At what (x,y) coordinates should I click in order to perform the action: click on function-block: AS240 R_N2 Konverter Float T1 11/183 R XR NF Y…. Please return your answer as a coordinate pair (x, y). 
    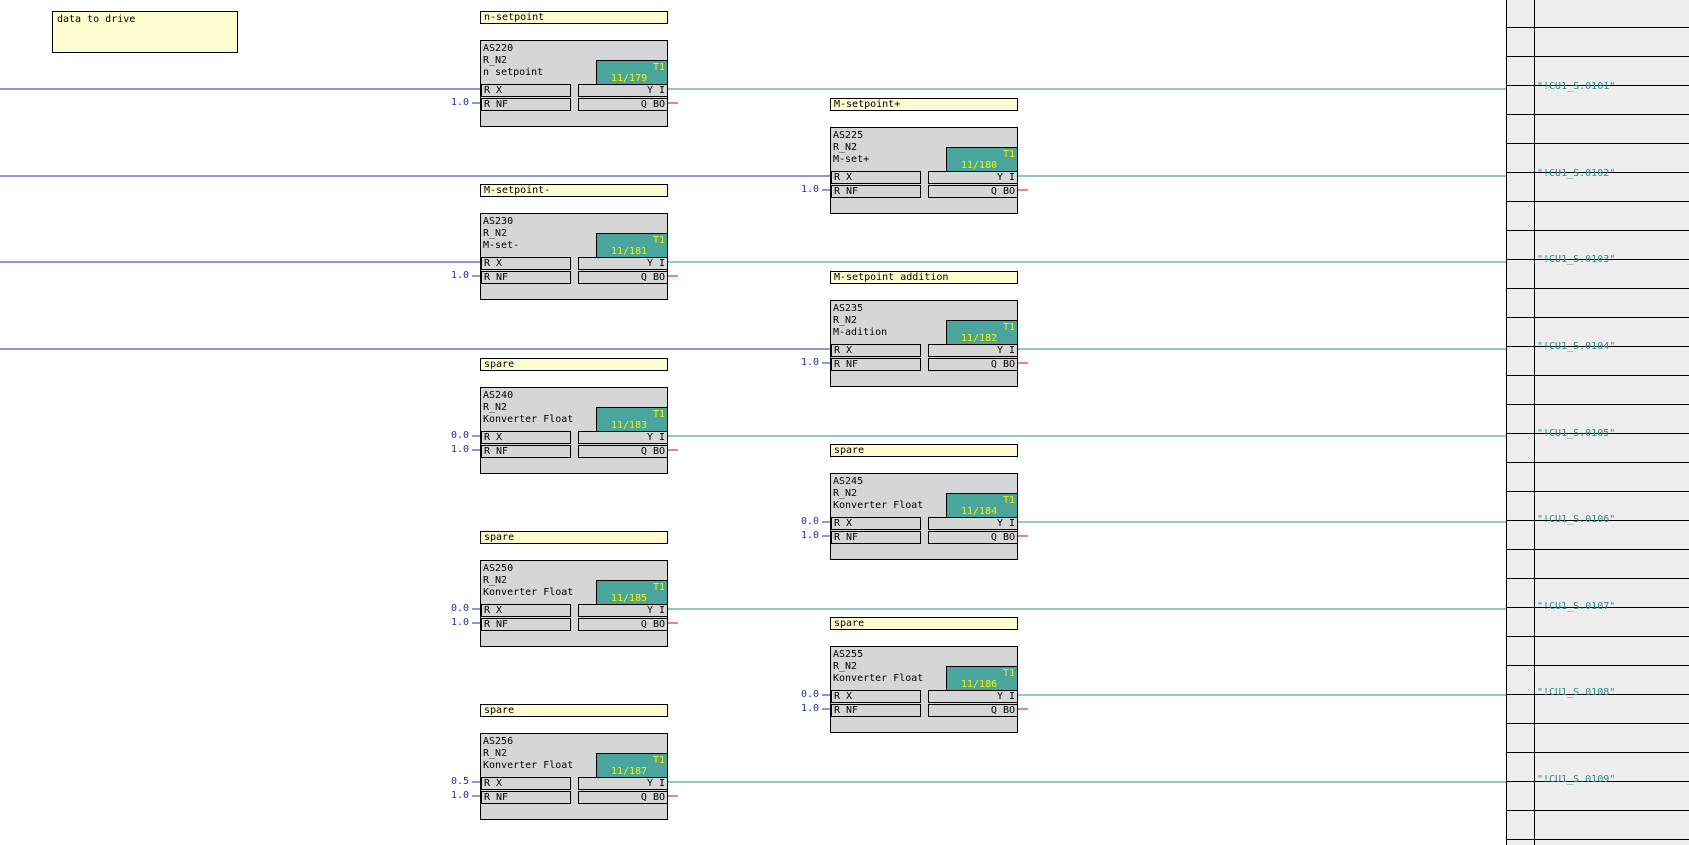
    Looking at the image, I should click on (574, 430).